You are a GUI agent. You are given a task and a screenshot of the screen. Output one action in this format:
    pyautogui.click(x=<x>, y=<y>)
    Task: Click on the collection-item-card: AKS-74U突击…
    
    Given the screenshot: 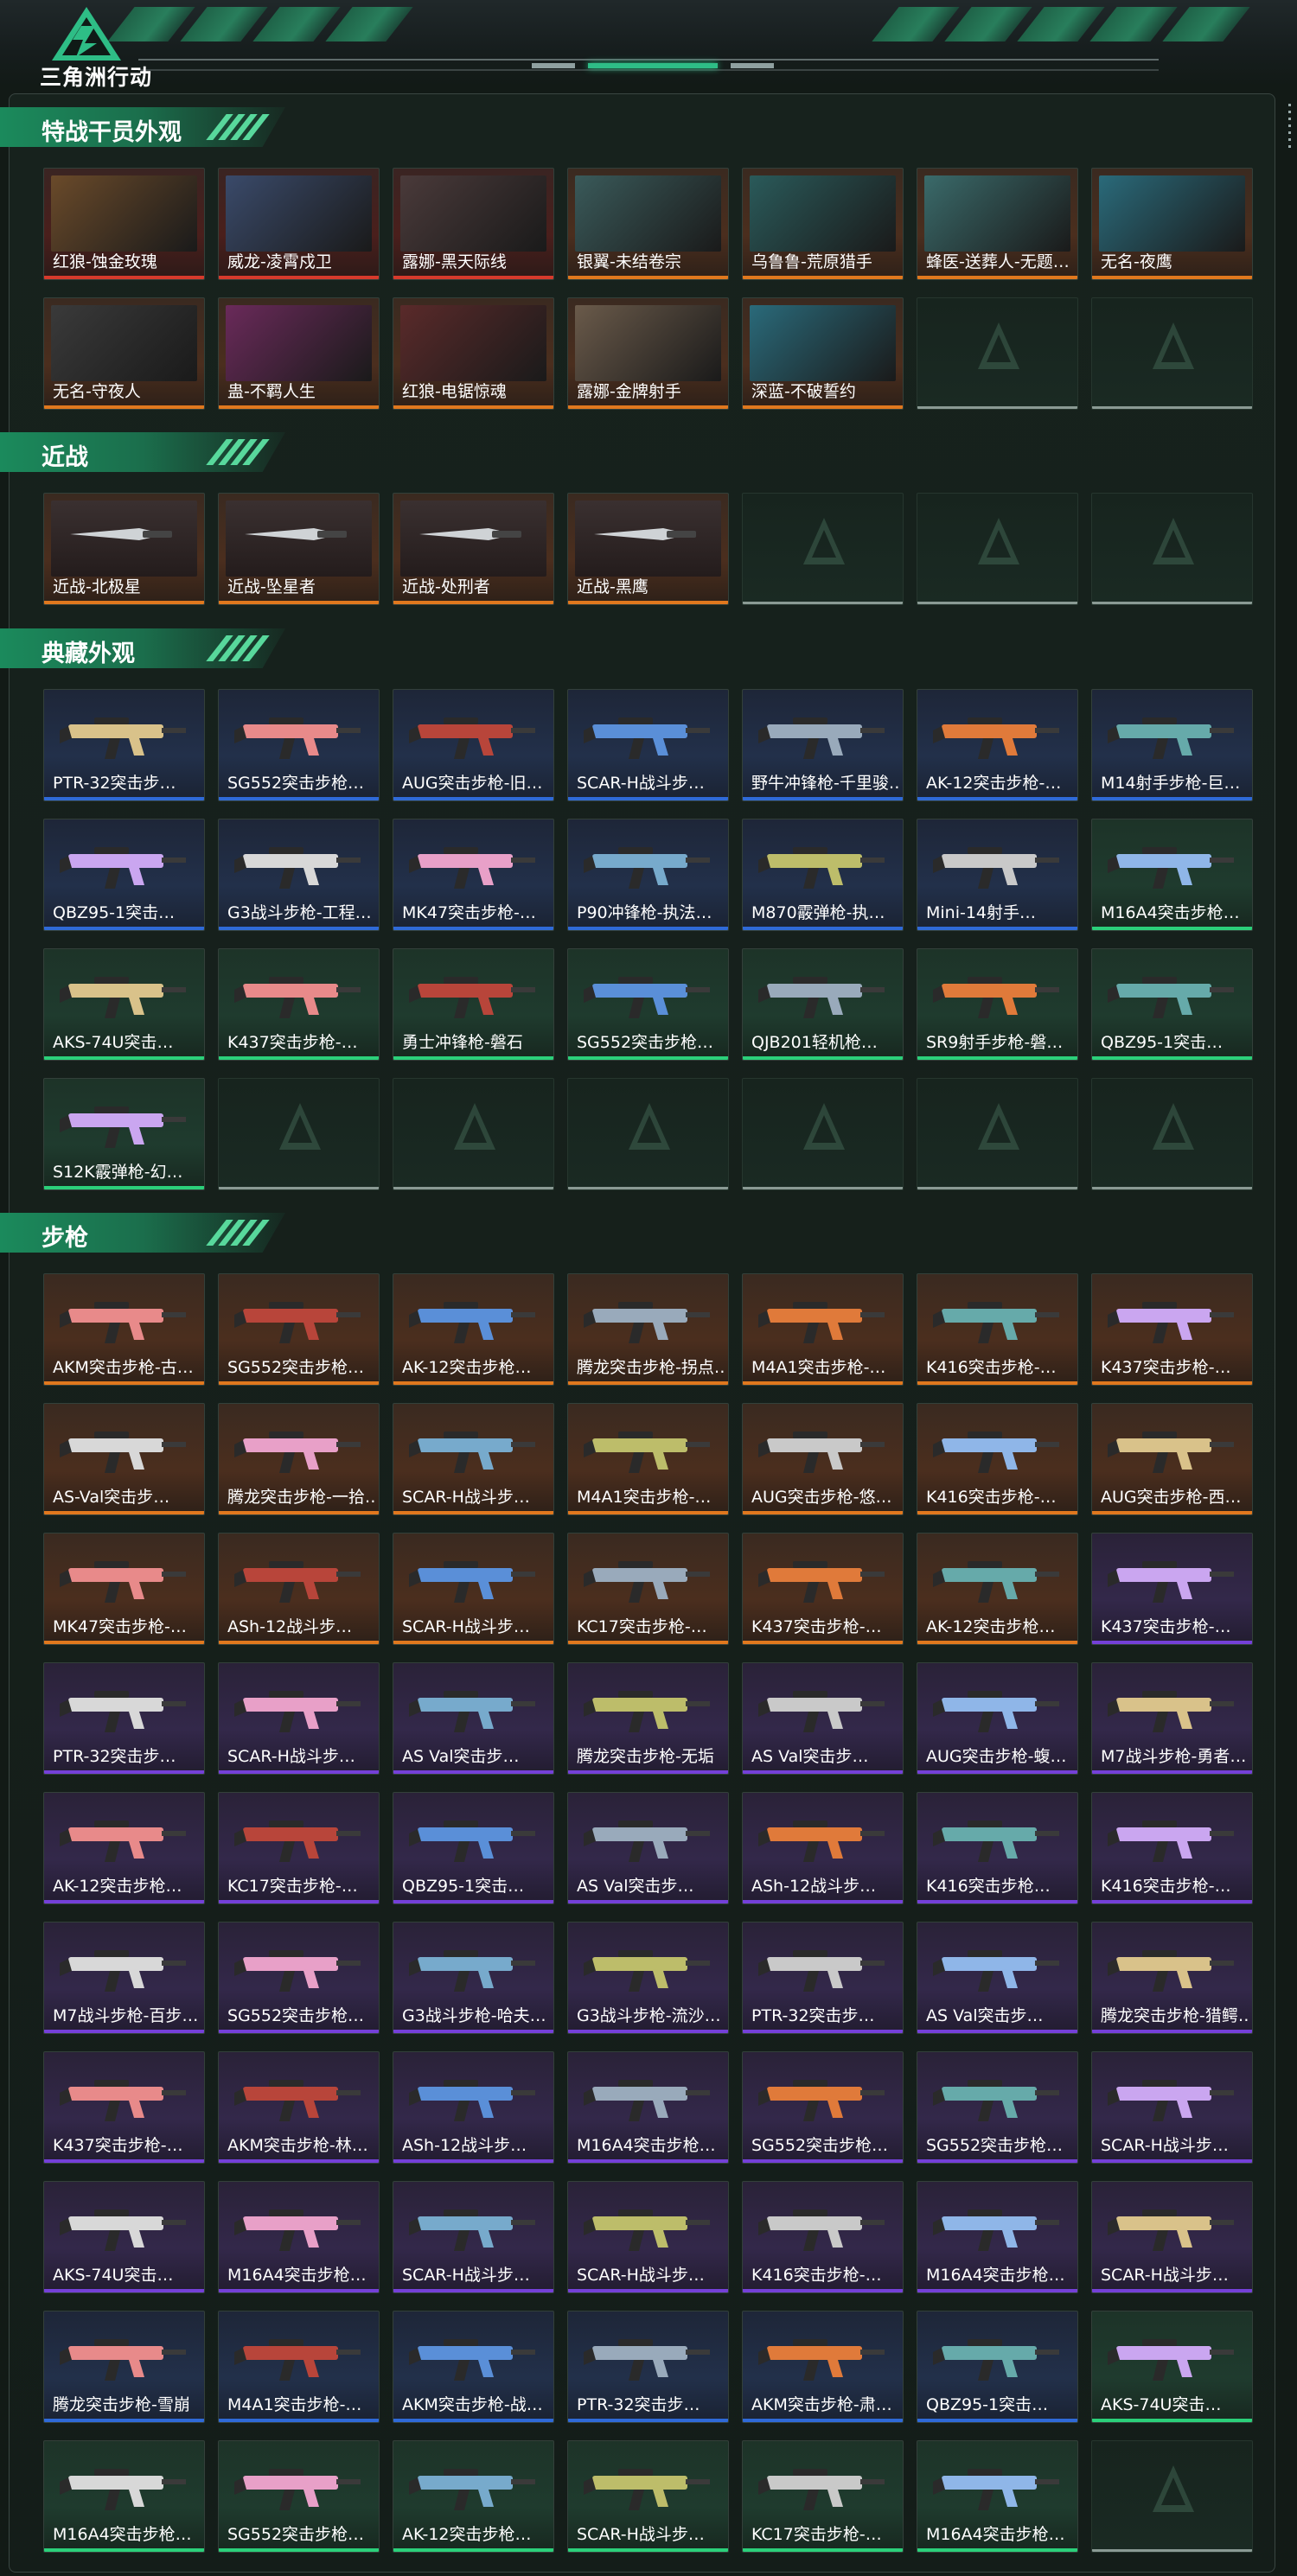 What is the action you would take?
    pyautogui.click(x=124, y=1004)
    